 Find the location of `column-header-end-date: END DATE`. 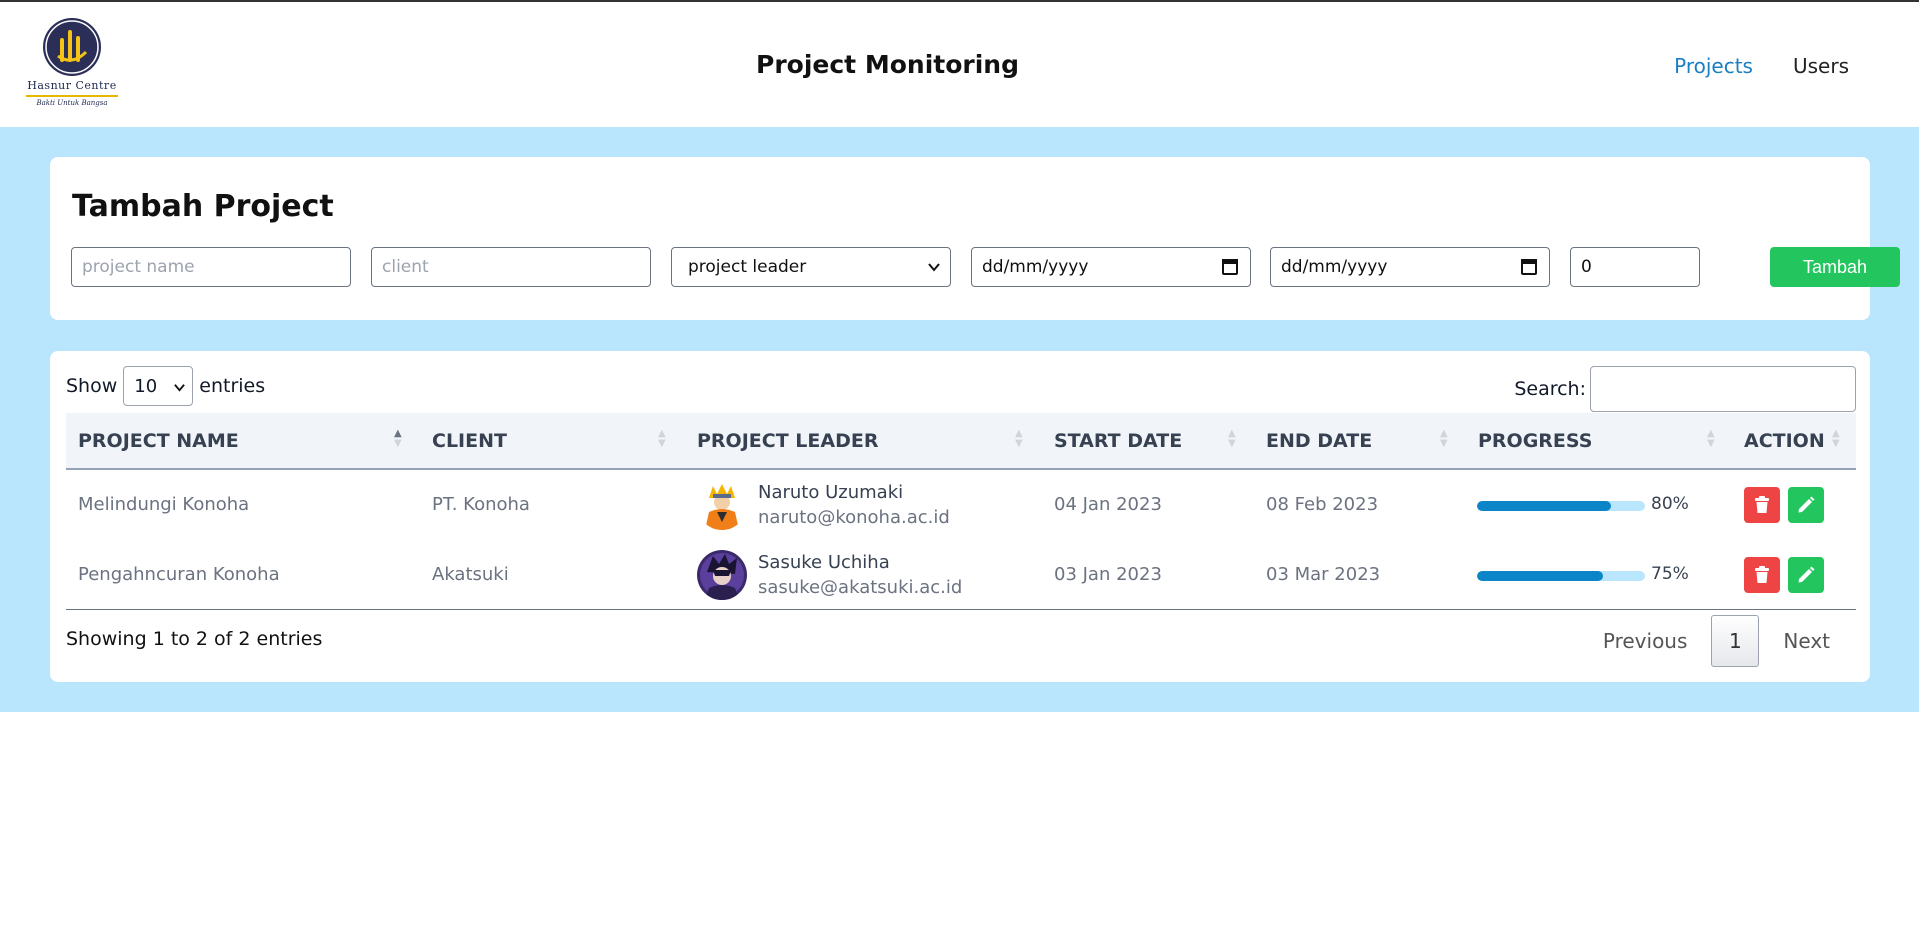

column-header-end-date: END DATE is located at coordinates (1319, 441).